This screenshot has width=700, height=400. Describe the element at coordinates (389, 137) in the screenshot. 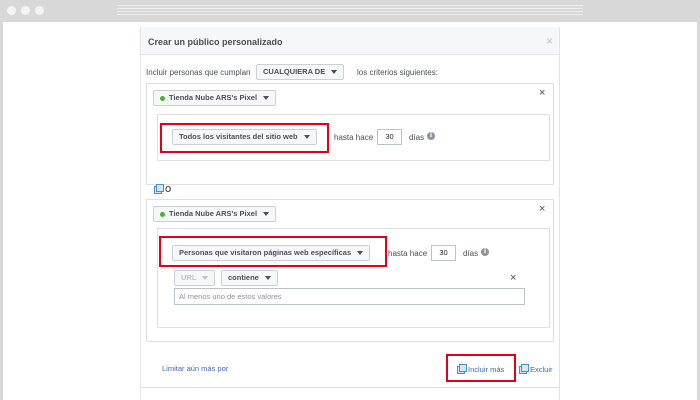

I see `days-input-1: 30` at that location.